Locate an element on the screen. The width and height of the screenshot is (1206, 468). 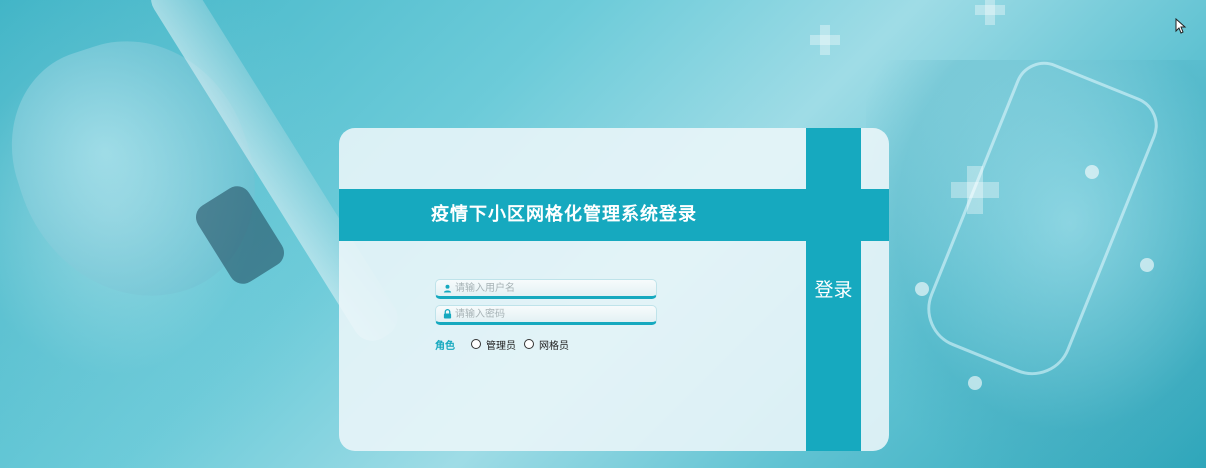
username-field-wrapper is located at coordinates (546, 289).